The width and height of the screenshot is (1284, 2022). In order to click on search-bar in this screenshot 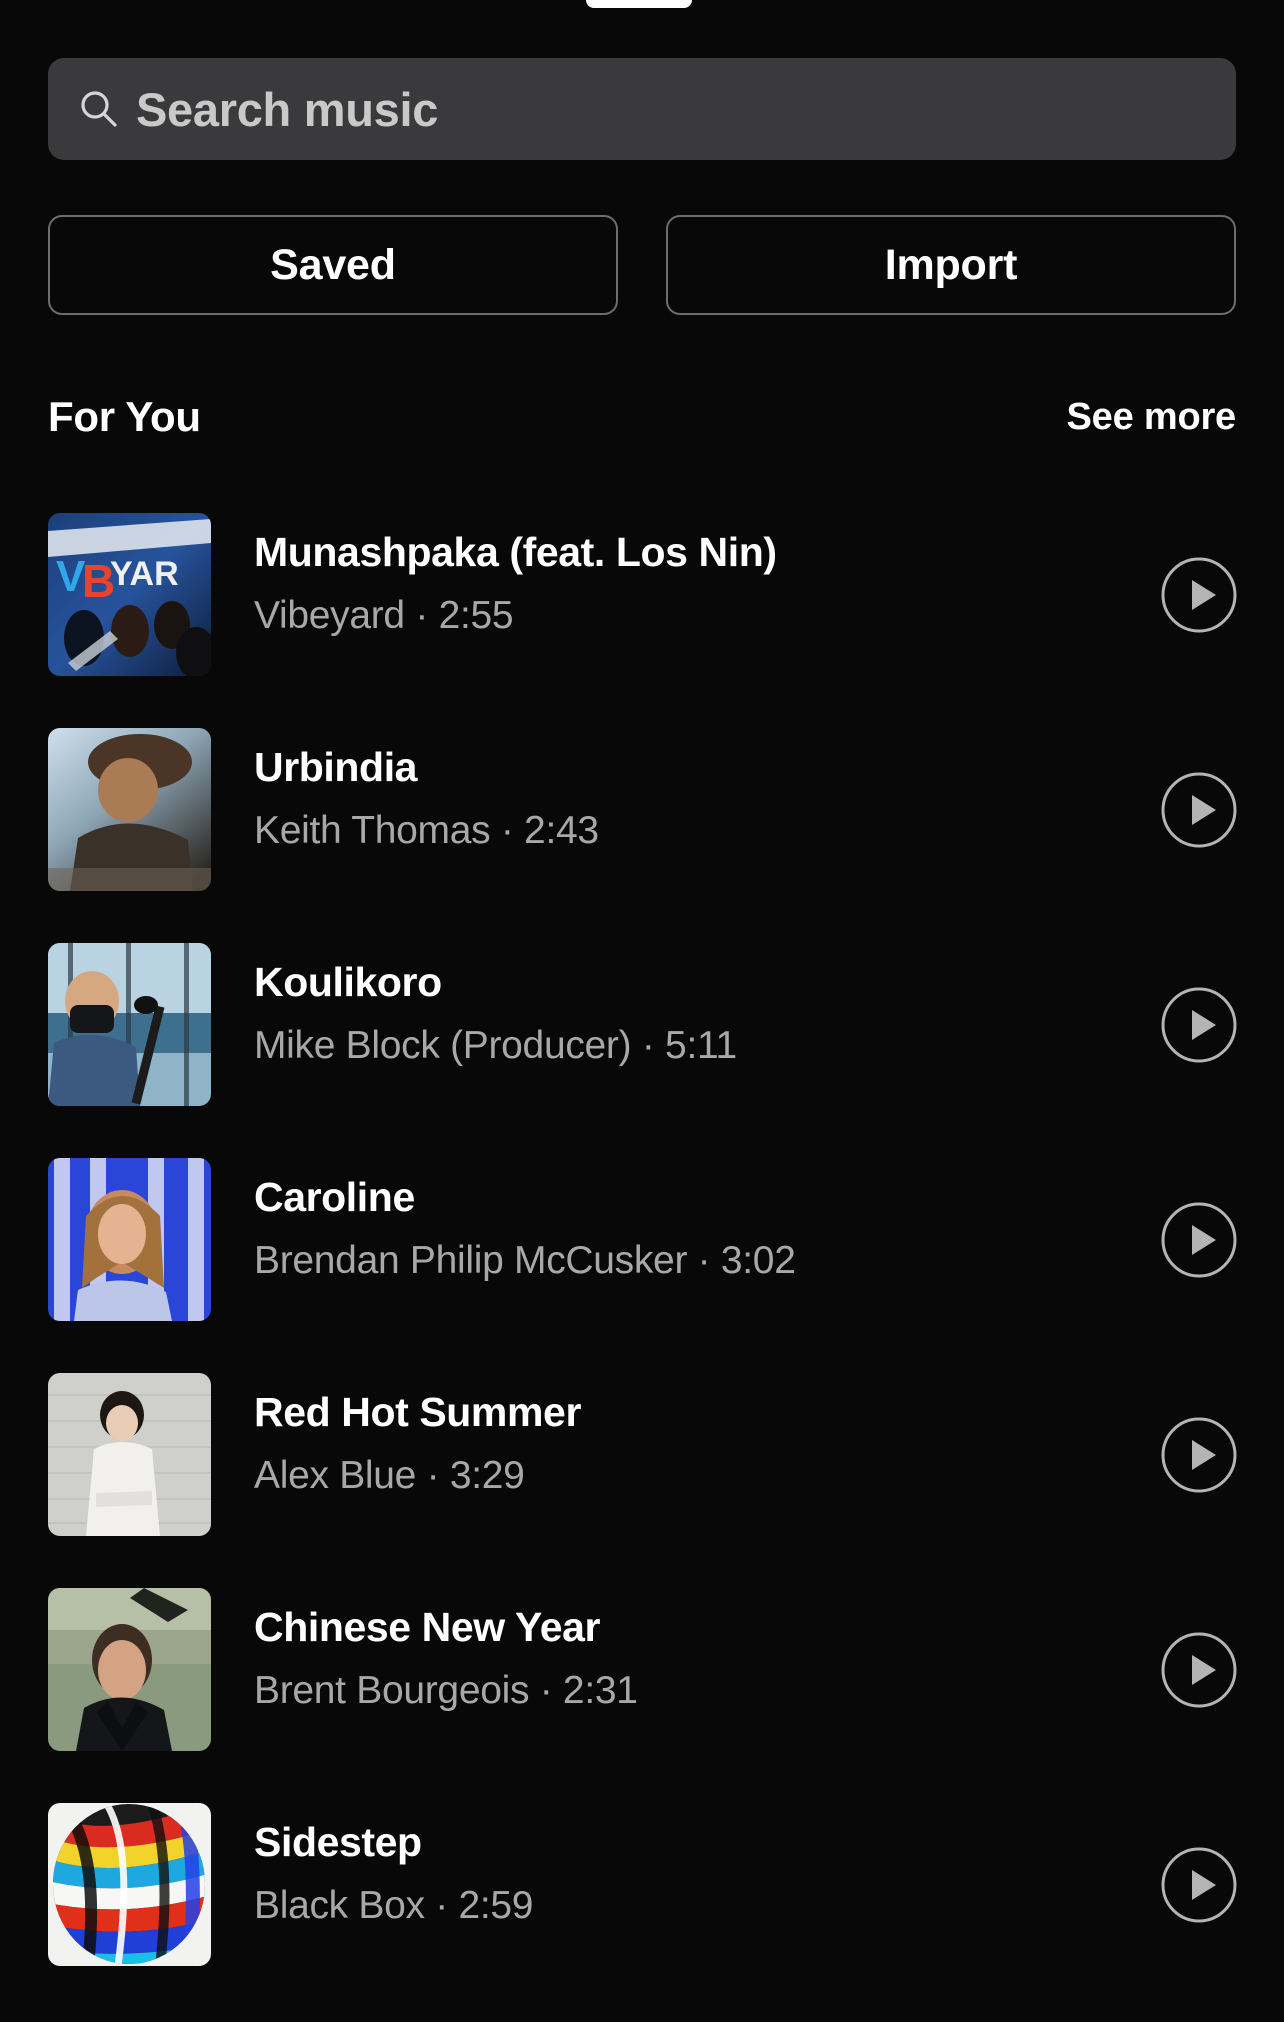, I will do `click(642, 109)`.